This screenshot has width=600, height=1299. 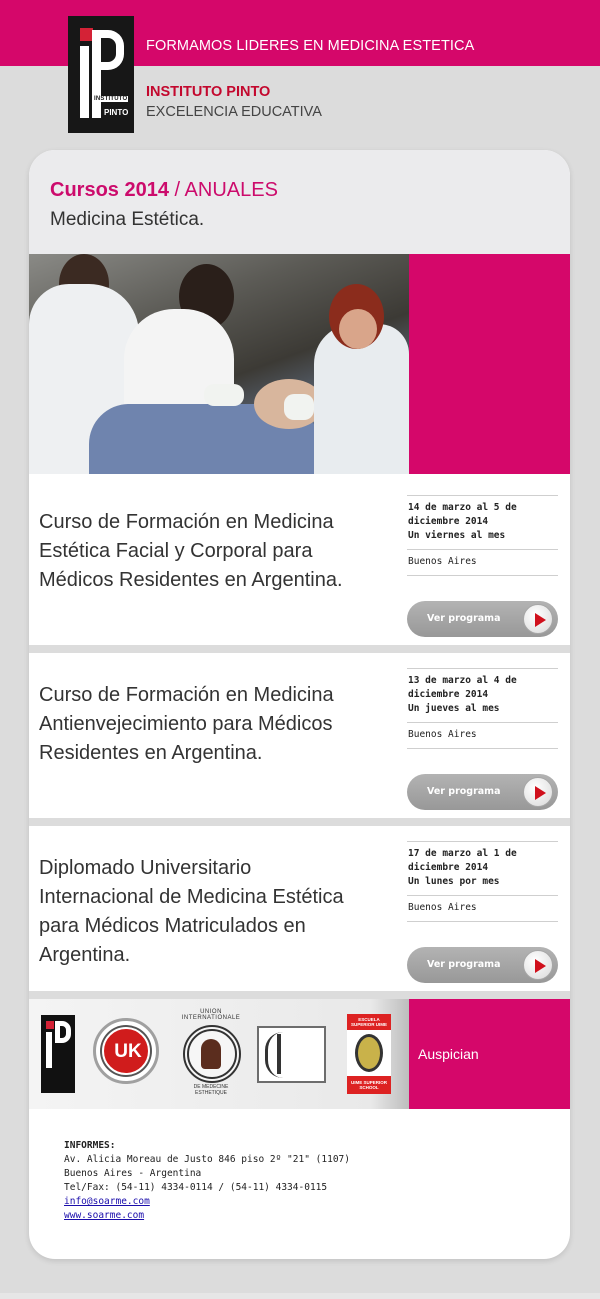 I want to click on union-logo-top-text: UNION INTERNATIONALE, so click(x=211, y=1015).